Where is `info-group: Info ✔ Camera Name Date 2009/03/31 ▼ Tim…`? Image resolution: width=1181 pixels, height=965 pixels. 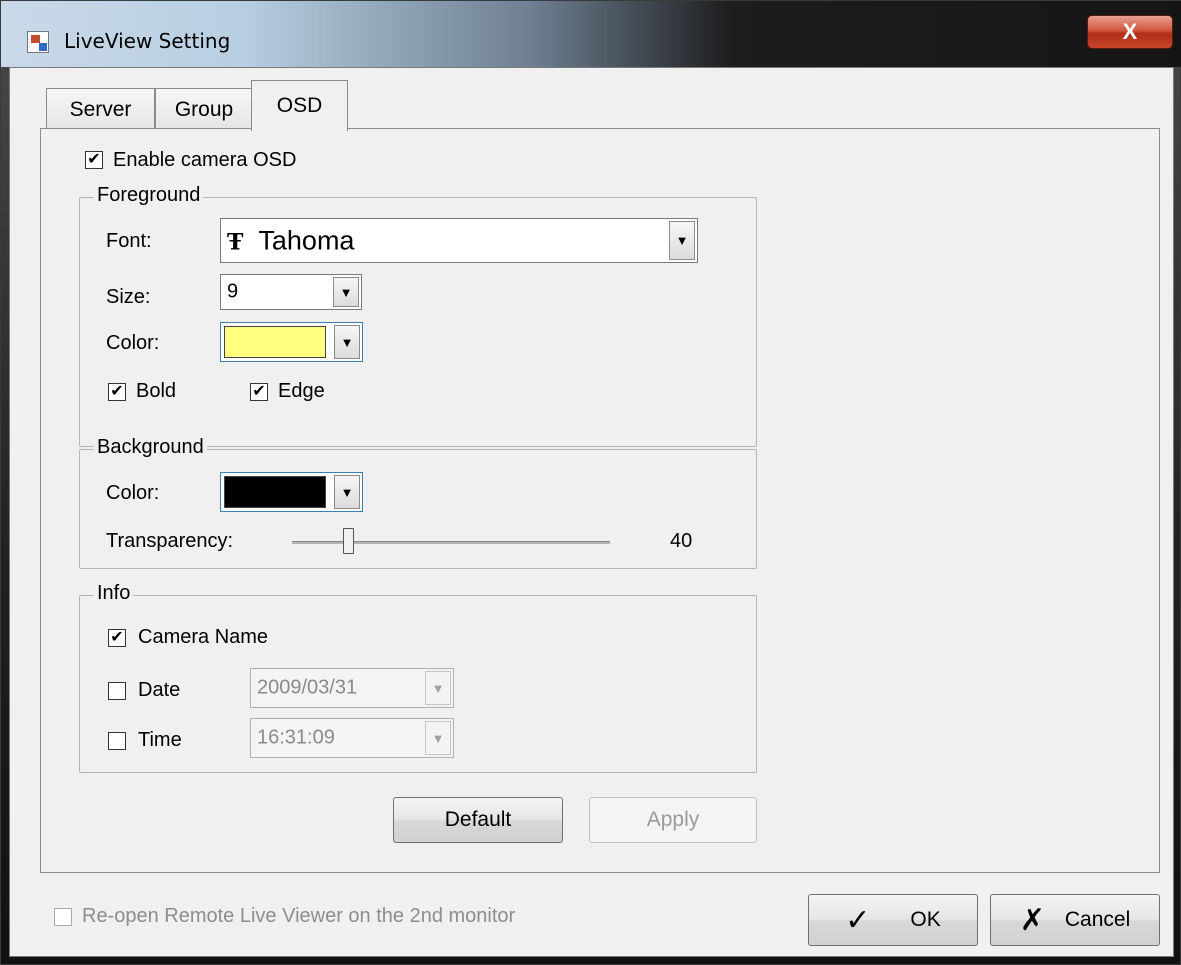
info-group: Info ✔ Camera Name Date 2009/03/31 ▼ Tim… is located at coordinates (418, 677).